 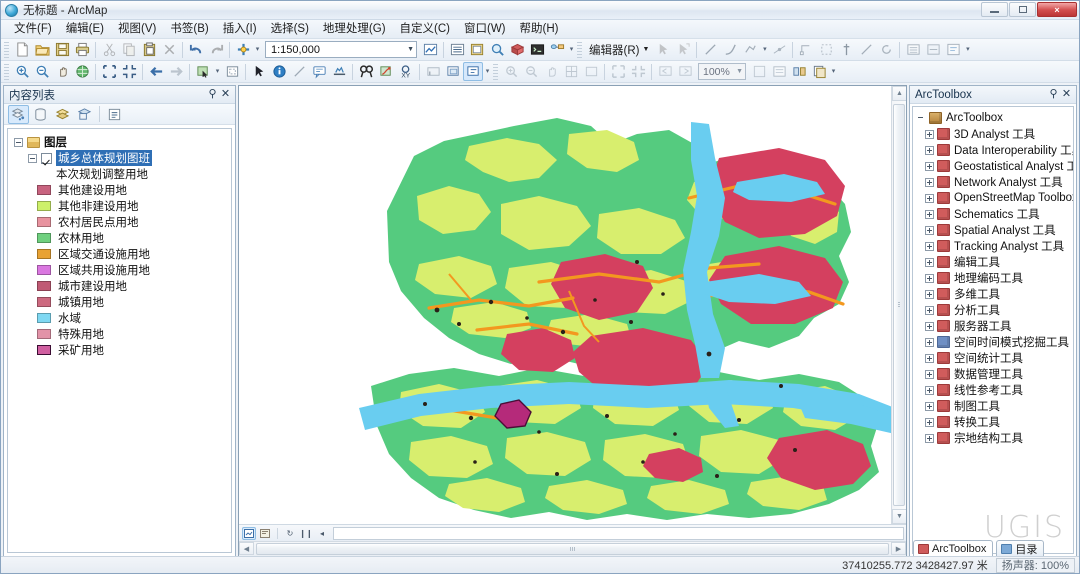 What do you see at coordinates (683, 49) in the screenshot?
I see `edit-annotation-icon` at bounding box center [683, 49].